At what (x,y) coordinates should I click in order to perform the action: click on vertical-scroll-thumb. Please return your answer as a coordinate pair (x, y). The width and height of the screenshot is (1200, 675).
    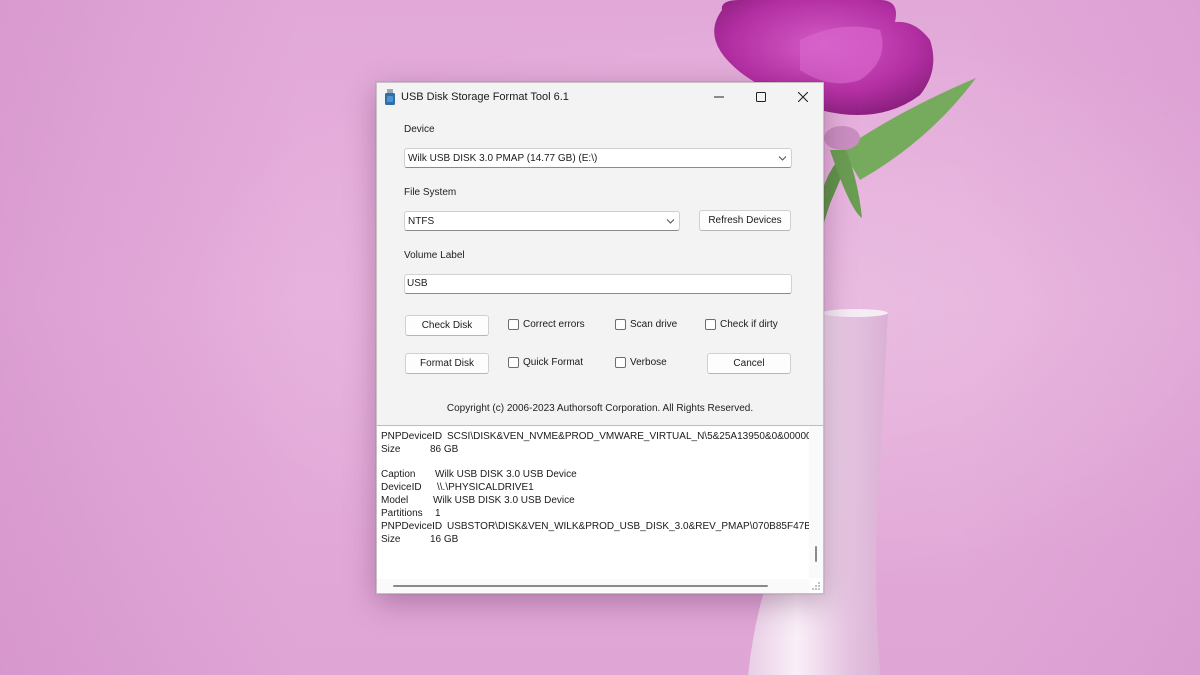
    Looking at the image, I should click on (816, 554).